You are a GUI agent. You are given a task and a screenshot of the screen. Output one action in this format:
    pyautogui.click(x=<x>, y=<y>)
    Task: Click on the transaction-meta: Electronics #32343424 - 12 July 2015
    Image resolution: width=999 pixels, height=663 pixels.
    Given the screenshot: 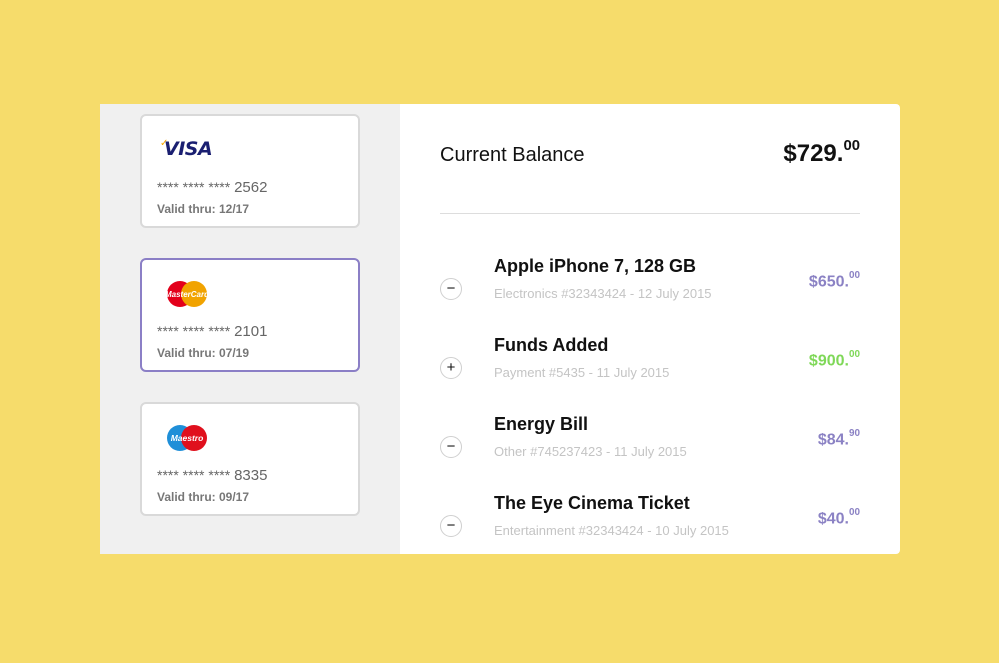 What is the action you would take?
    pyautogui.click(x=603, y=293)
    